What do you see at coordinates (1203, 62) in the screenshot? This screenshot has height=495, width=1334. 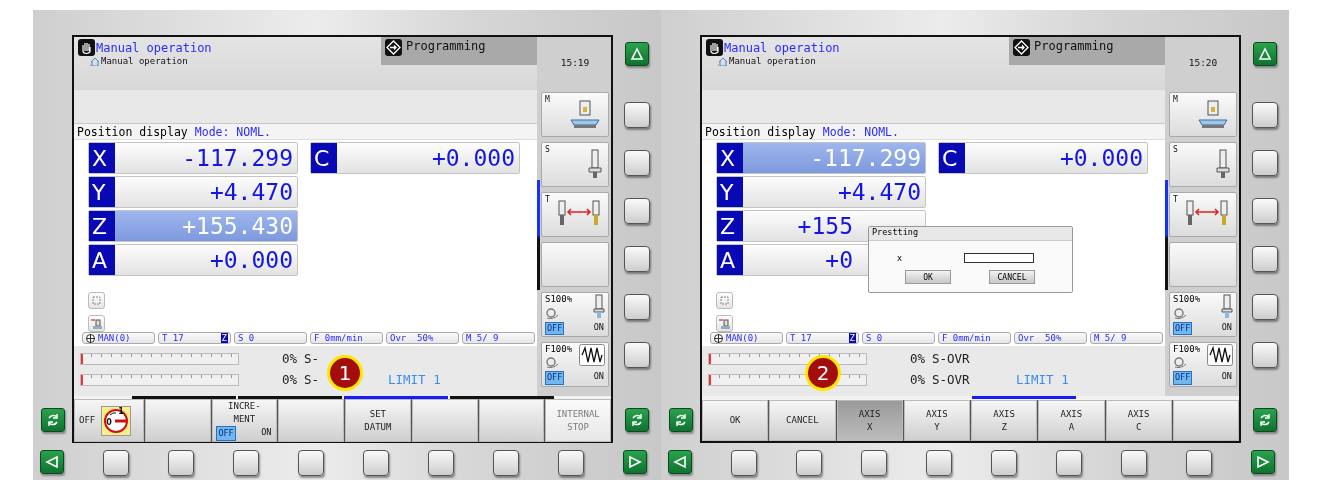 I see `clock-time: 15:20` at bounding box center [1203, 62].